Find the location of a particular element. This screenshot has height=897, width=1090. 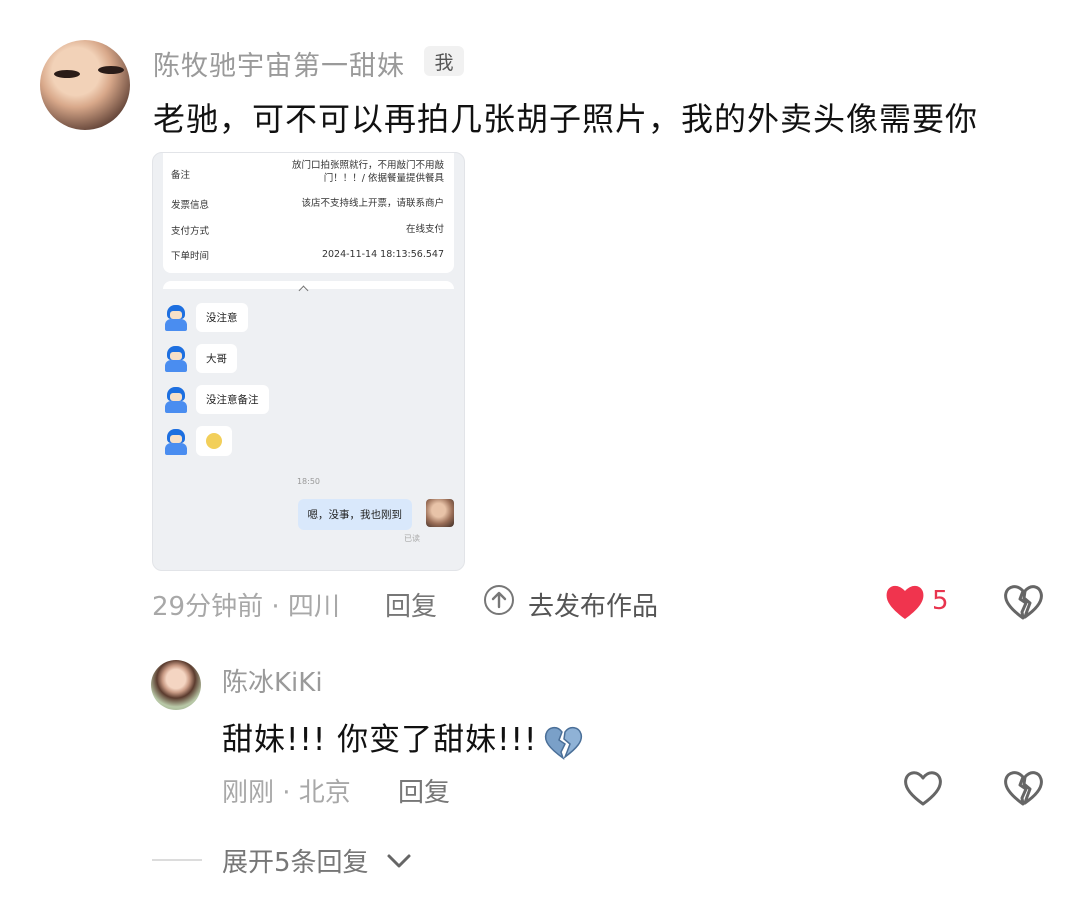

comment-text: 老驰，可不可以再拍几张胡子照片，我的外卖头像需要你 is located at coordinates (566, 119).